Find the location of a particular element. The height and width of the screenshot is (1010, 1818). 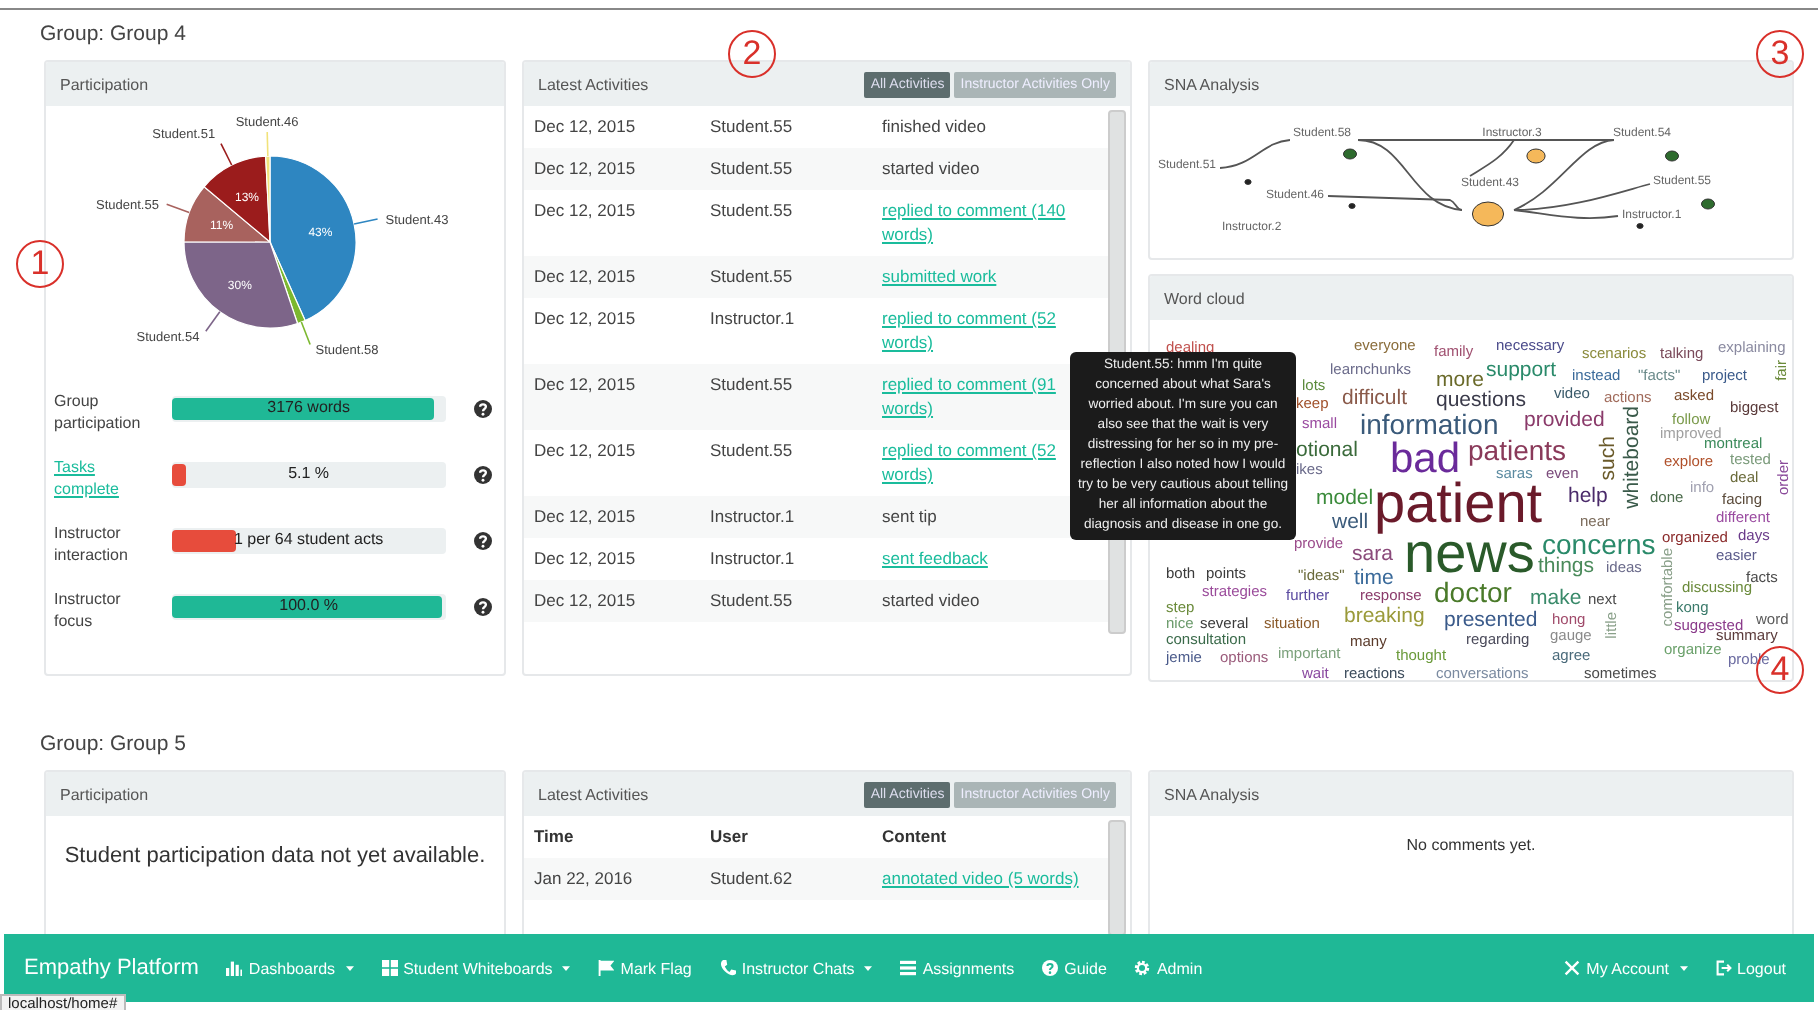

empty-message: Student participation data not yet available. is located at coordinates (275, 857).